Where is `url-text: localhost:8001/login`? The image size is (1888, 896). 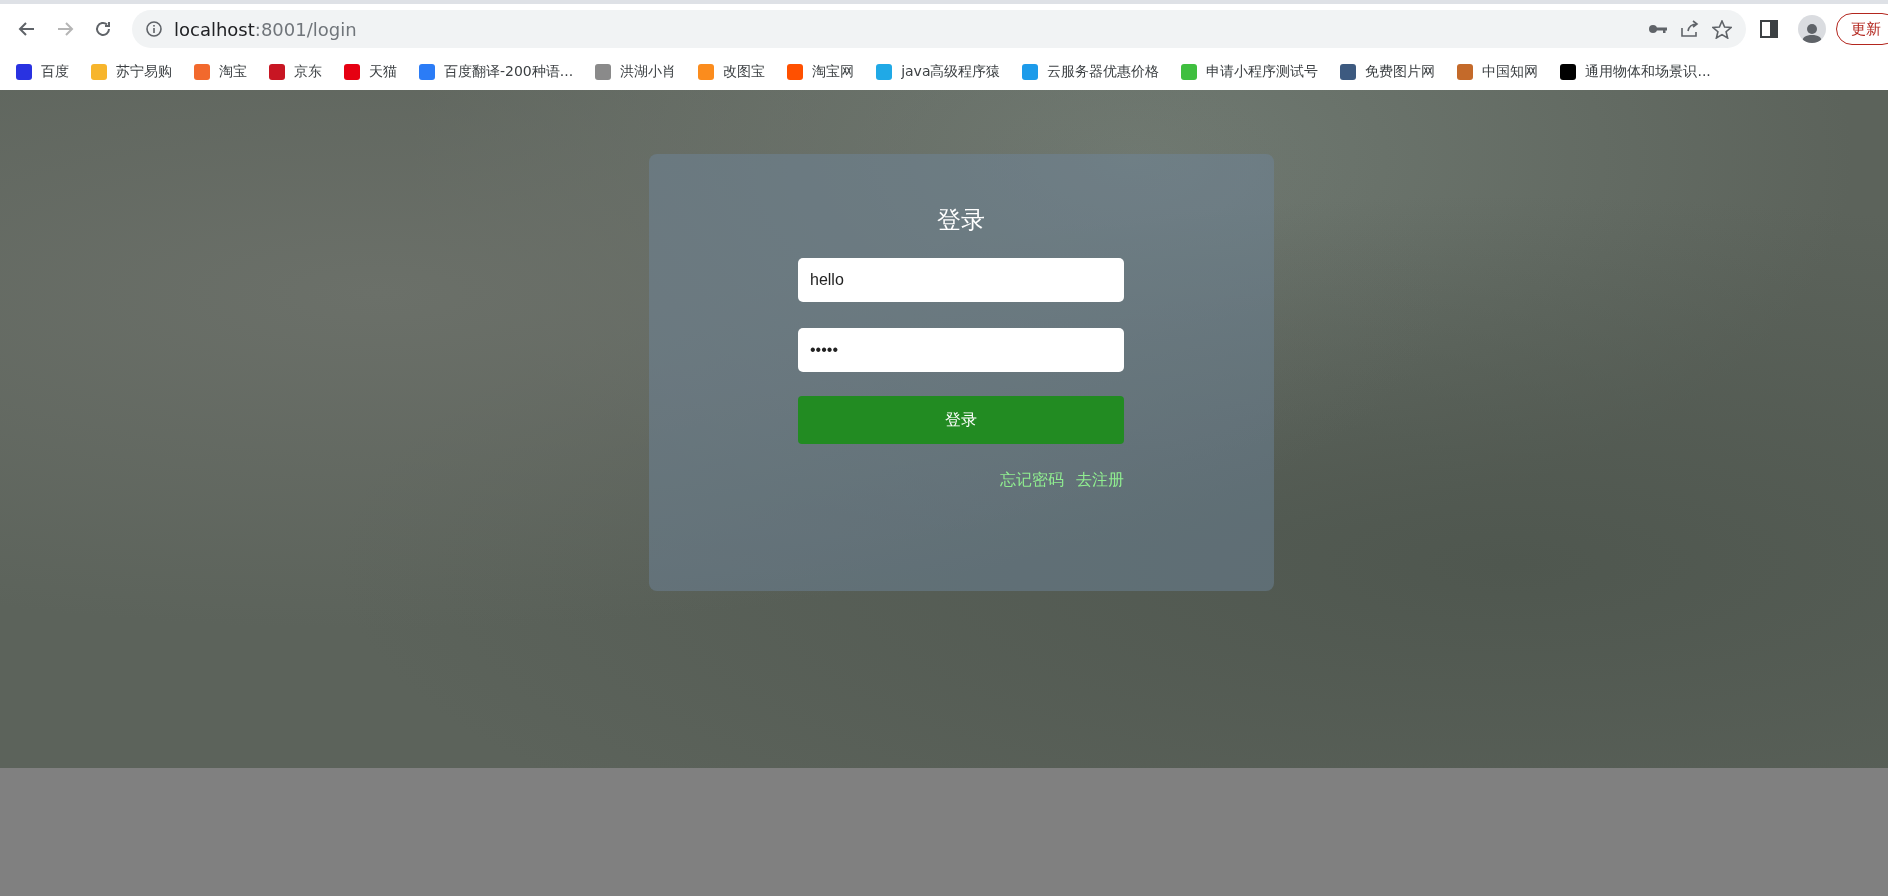 url-text: localhost:8001/login is located at coordinates (265, 29).